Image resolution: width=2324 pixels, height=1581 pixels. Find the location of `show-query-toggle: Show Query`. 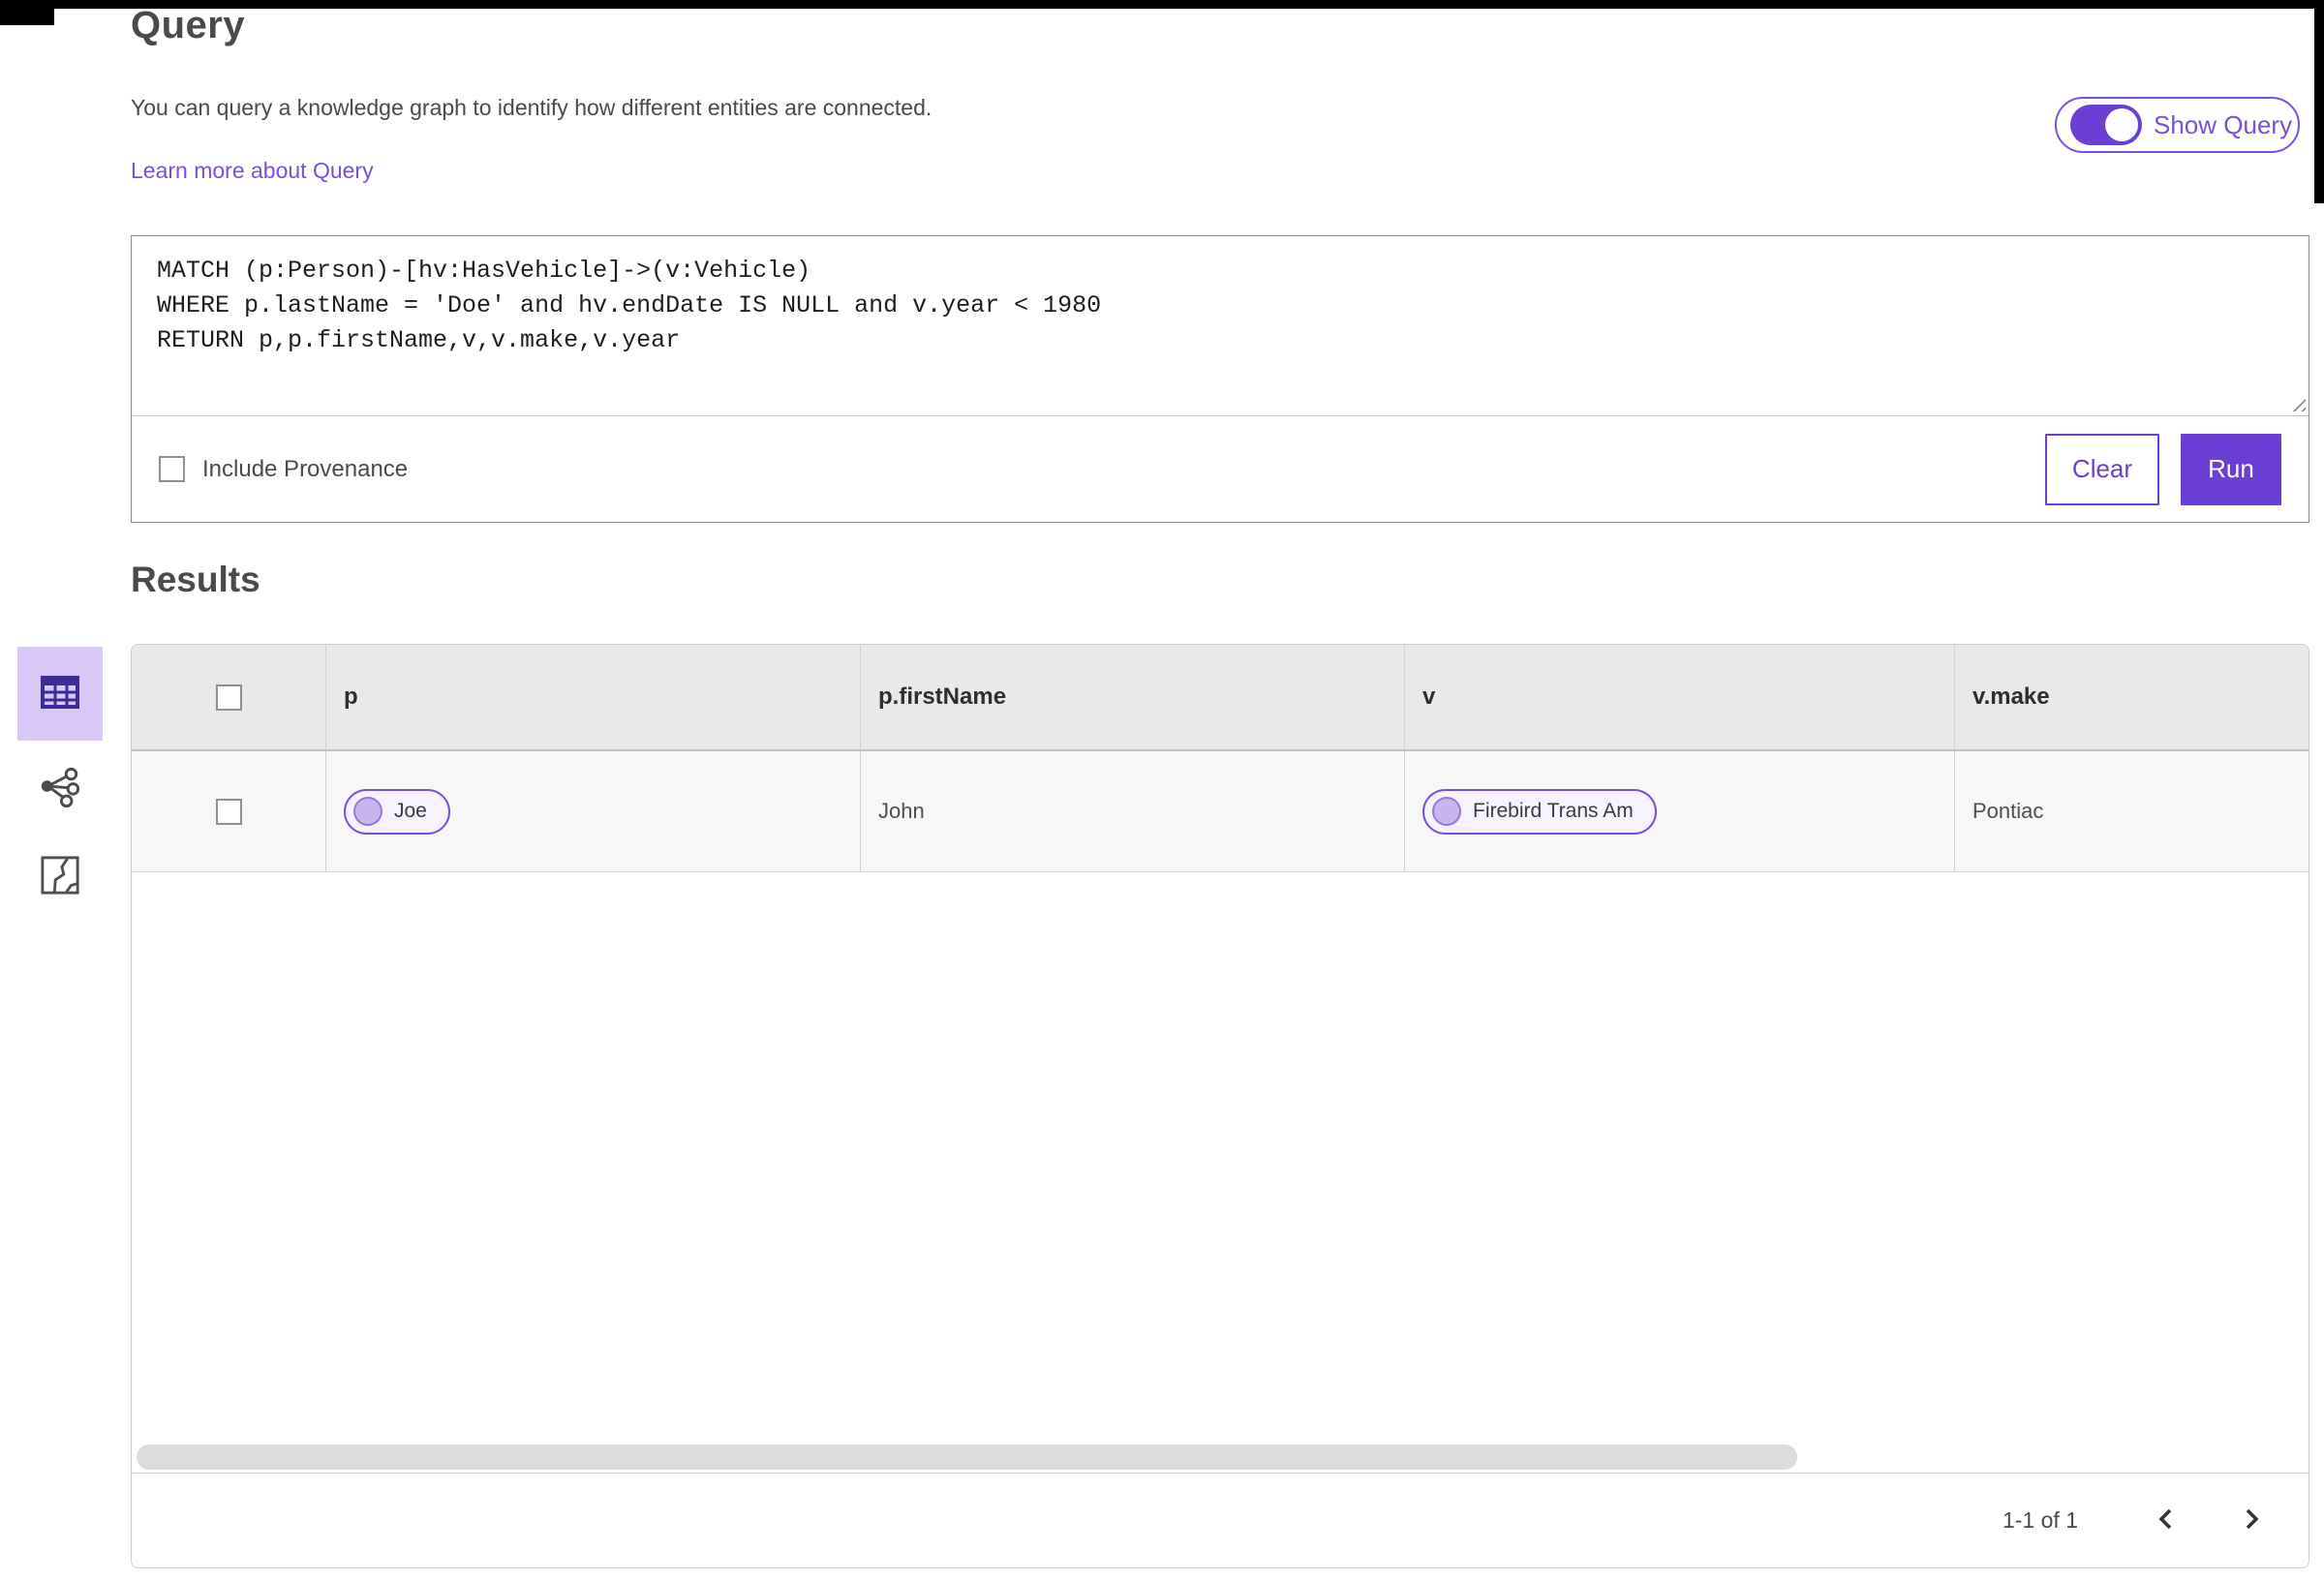

show-query-toggle: Show Query is located at coordinates (2177, 125).